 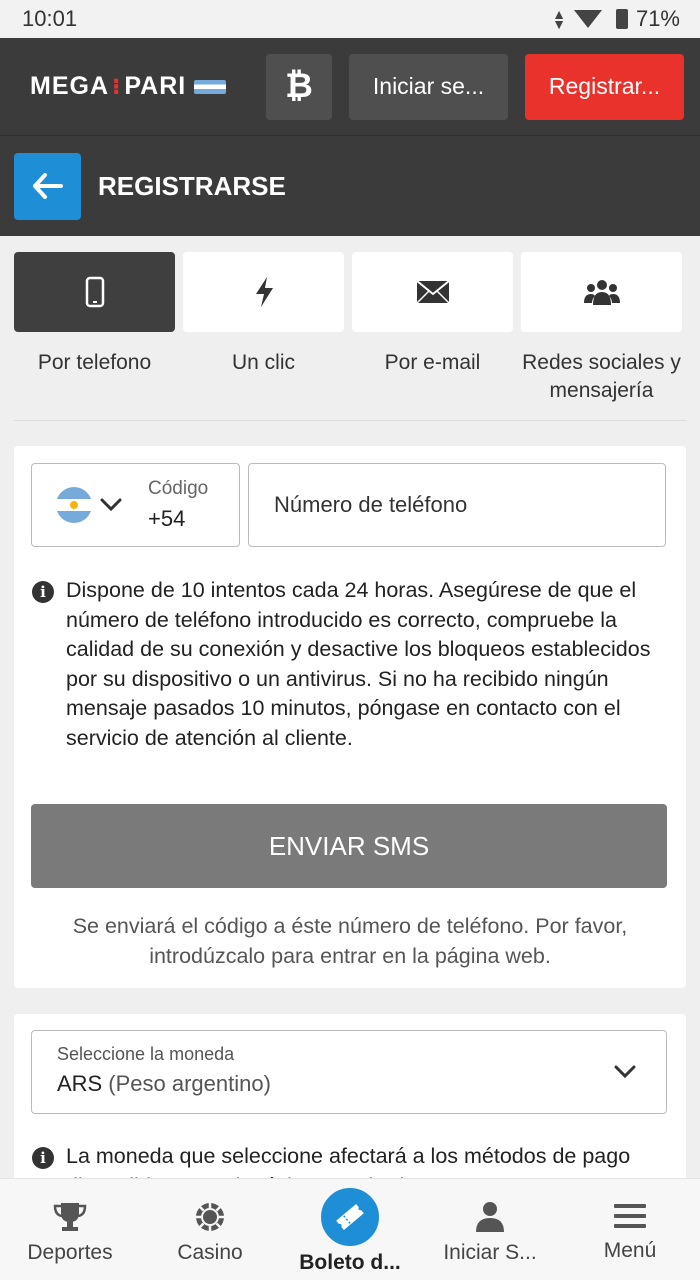 I want to click on phone-number-field-wrapper, so click(x=457, y=505).